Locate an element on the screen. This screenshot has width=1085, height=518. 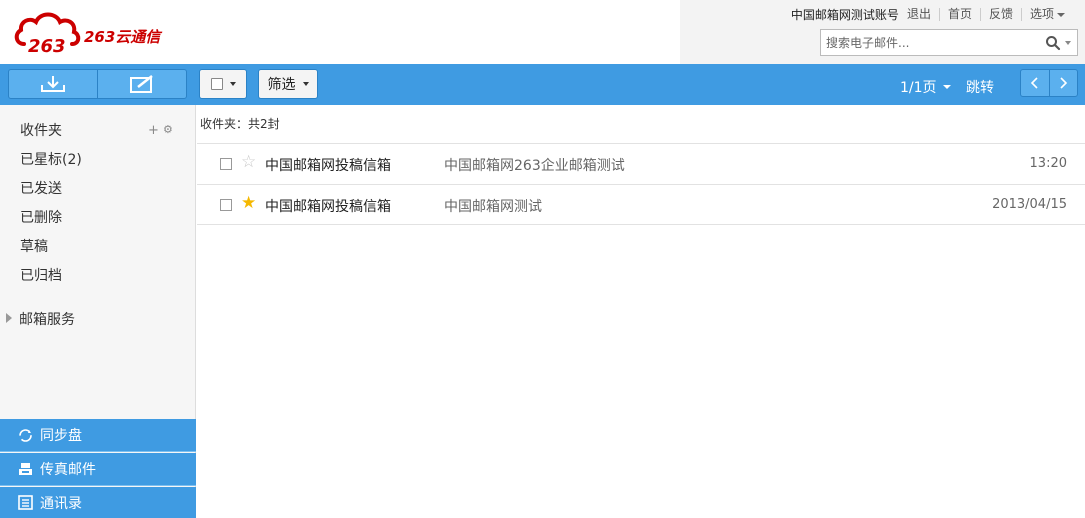
options-label: 选项 is located at coordinates (1041, 14).